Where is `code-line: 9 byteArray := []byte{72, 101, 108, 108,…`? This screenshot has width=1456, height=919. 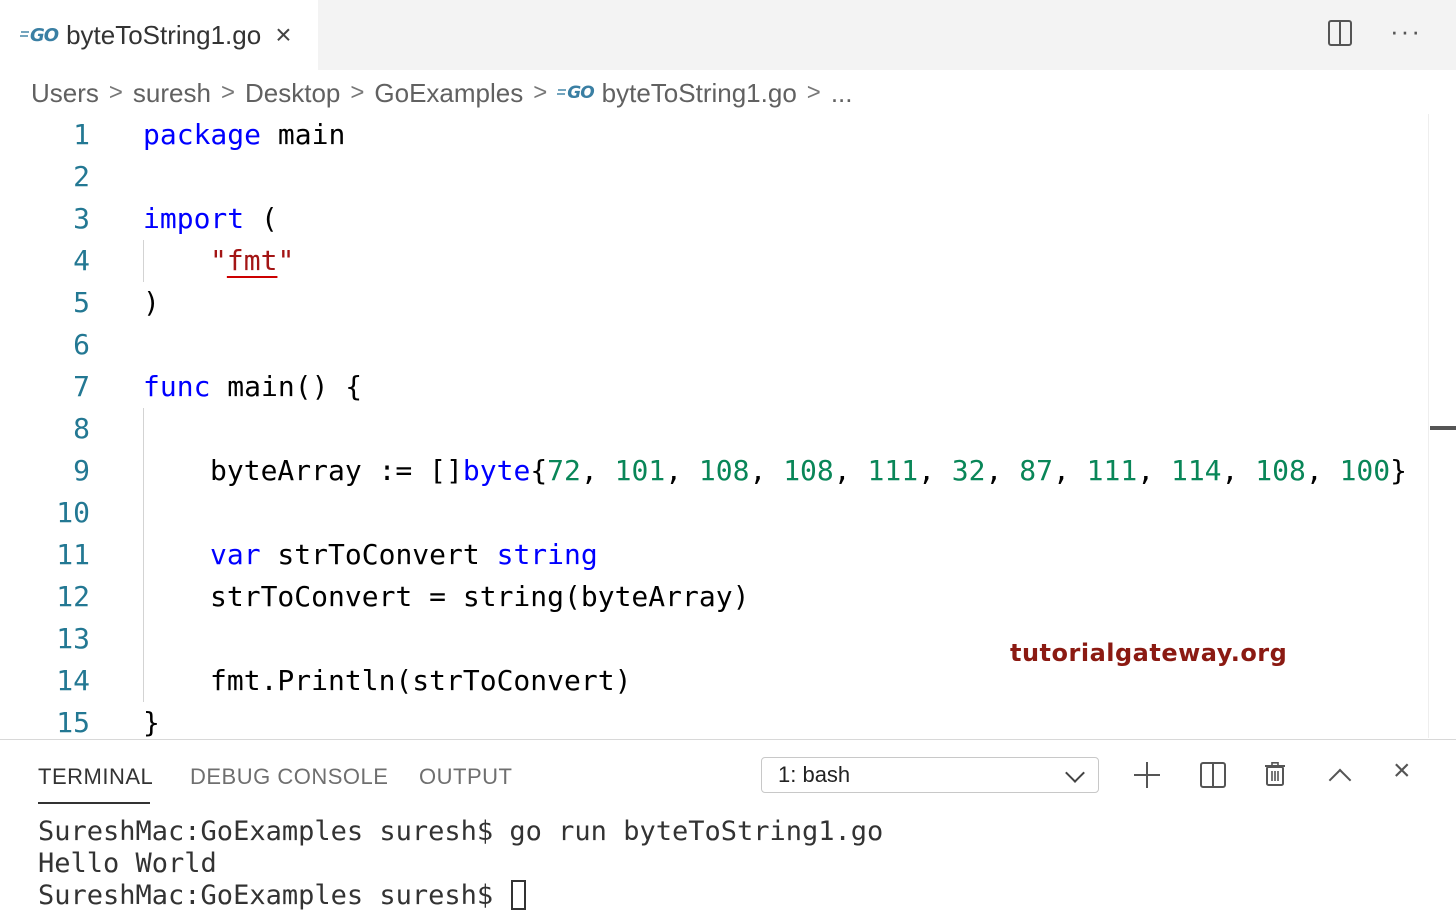
code-line: 9 byteArray := []byte{72, 101, 108, 108,… is located at coordinates (728, 471).